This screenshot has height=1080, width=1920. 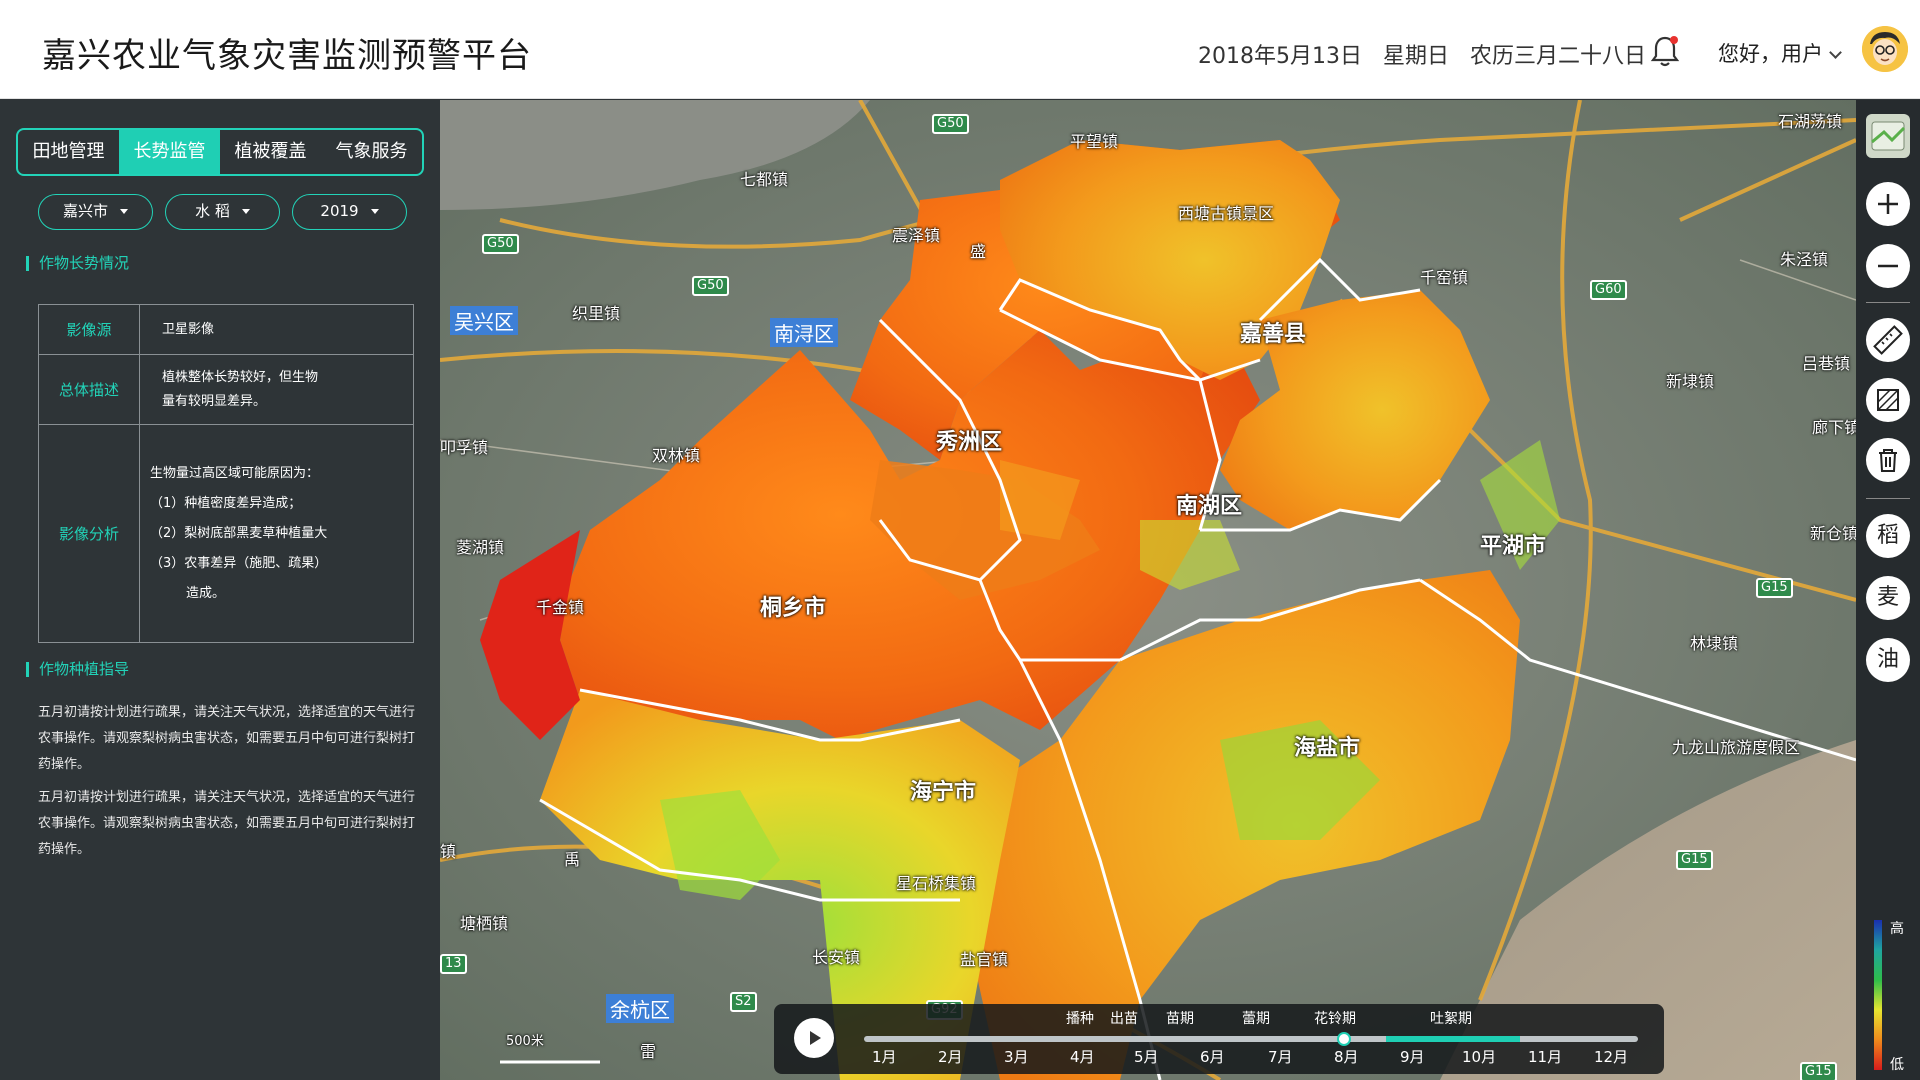 I want to click on month-label: 3月, so click(x=1016, y=1056).